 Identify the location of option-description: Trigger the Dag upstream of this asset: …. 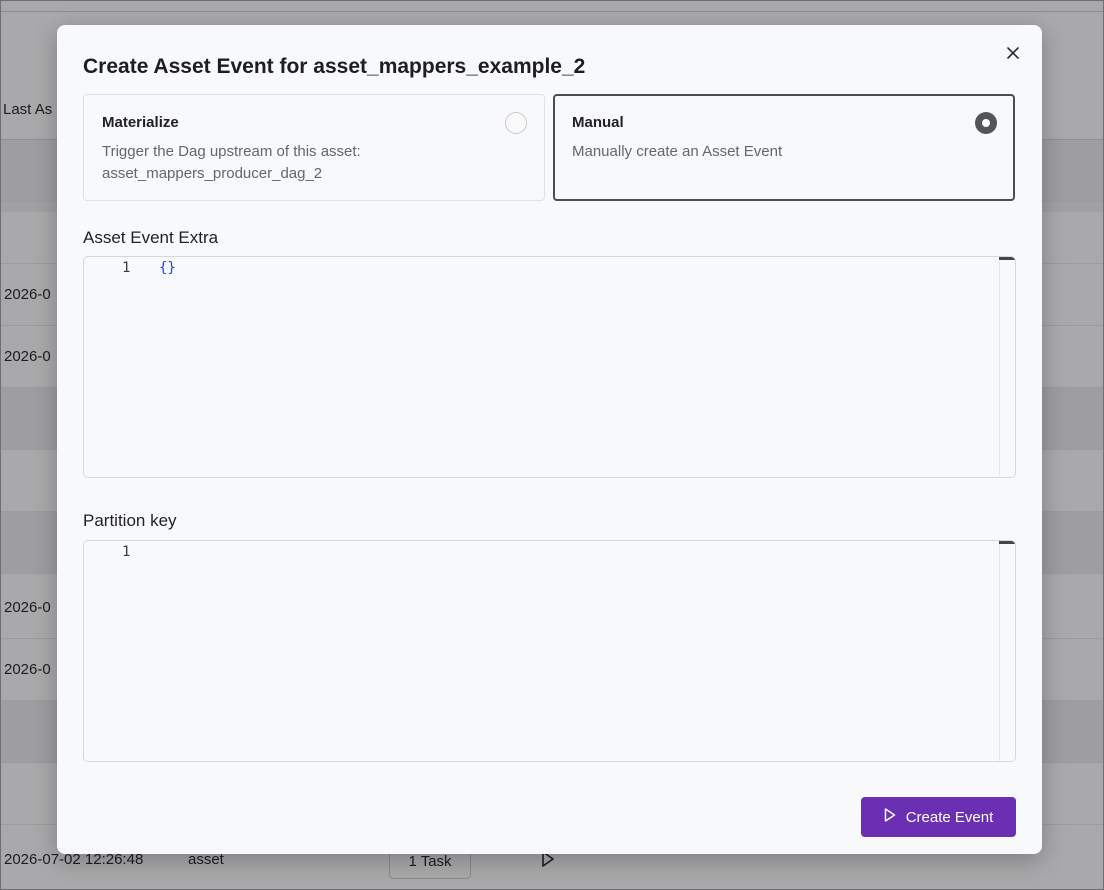
(231, 162).